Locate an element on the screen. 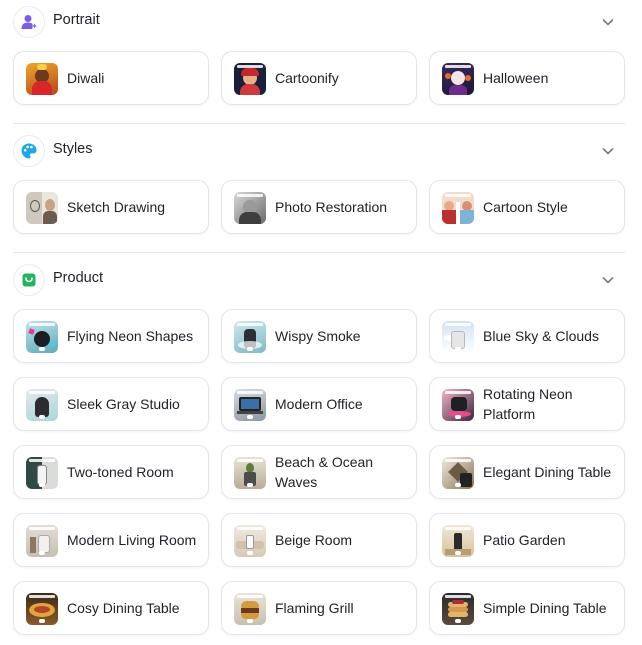  card-sleek-gray-studio: Sleek Gray Studio is located at coordinates (111, 404).